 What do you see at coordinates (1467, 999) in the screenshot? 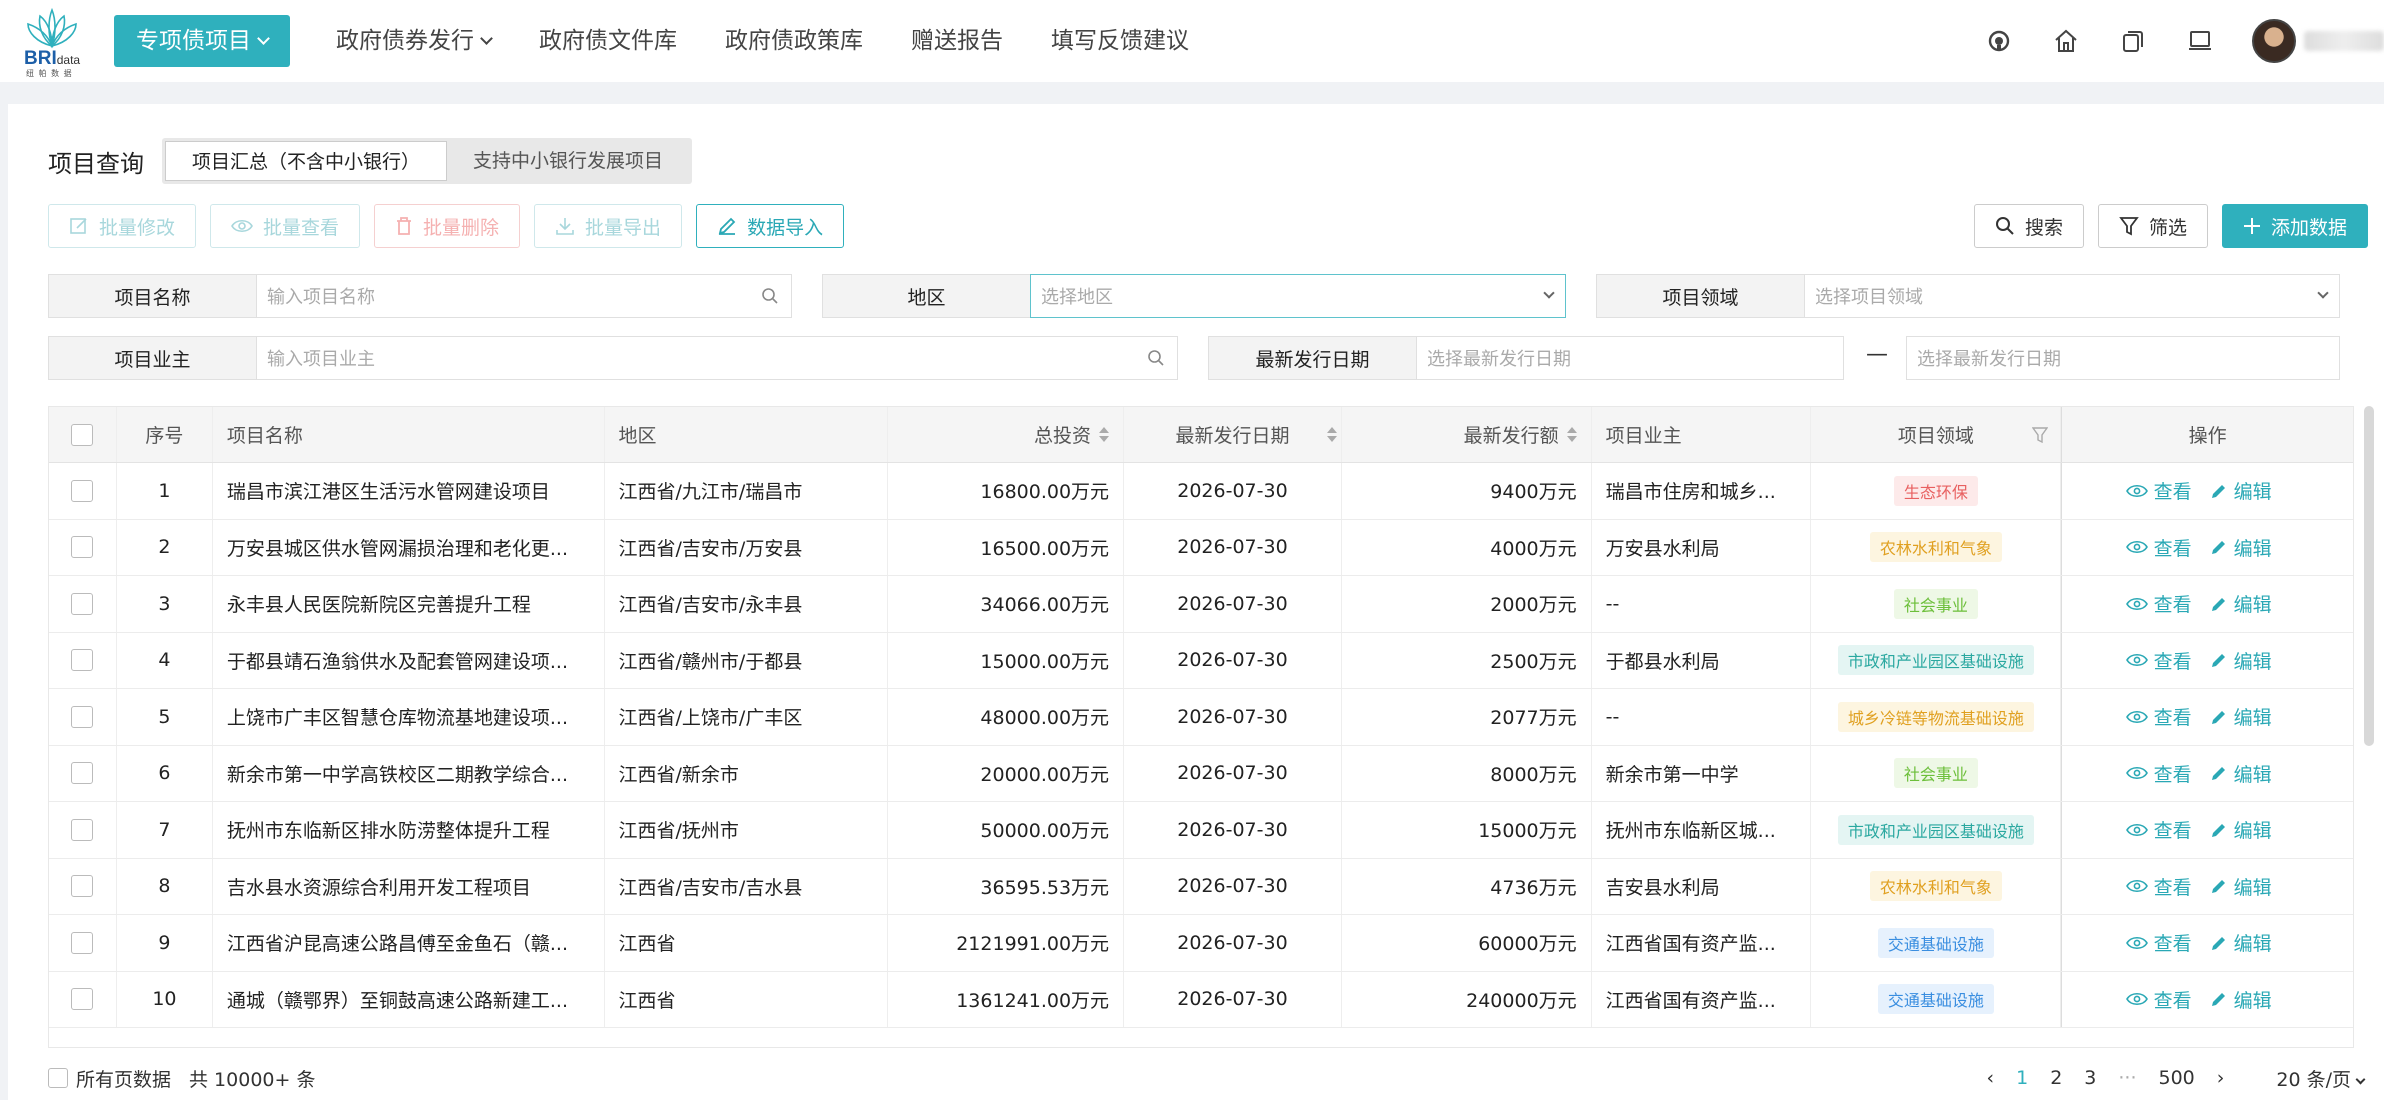
I see `cell-amount: 240000万元` at bounding box center [1467, 999].